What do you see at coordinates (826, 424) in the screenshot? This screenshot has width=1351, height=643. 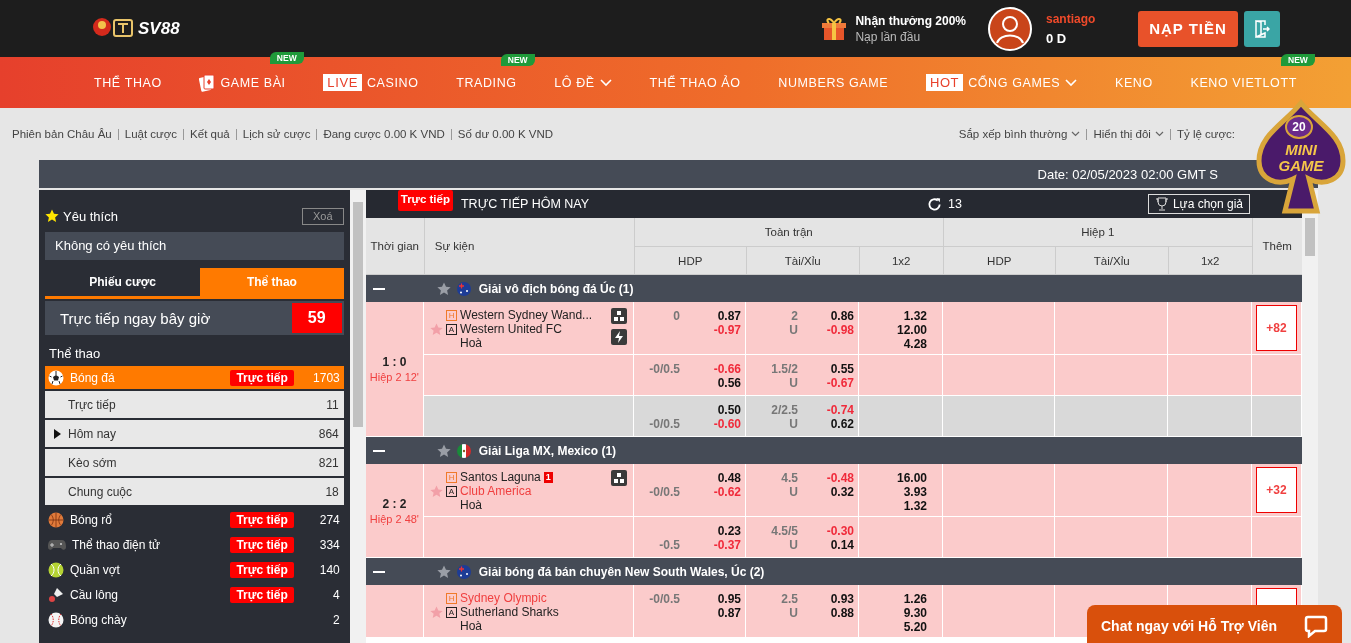 I see `odds-value: 0.62` at bounding box center [826, 424].